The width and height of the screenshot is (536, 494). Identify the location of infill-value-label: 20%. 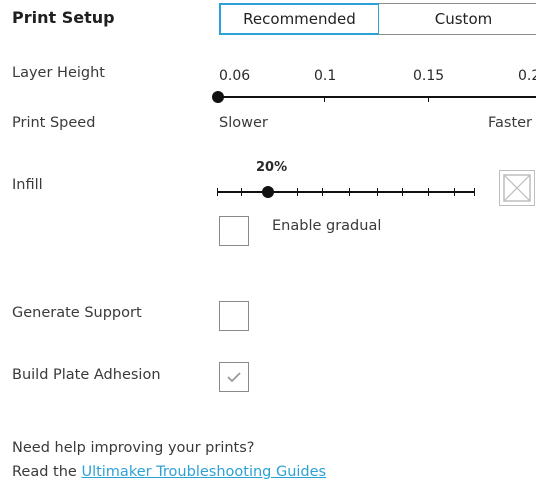
(272, 167).